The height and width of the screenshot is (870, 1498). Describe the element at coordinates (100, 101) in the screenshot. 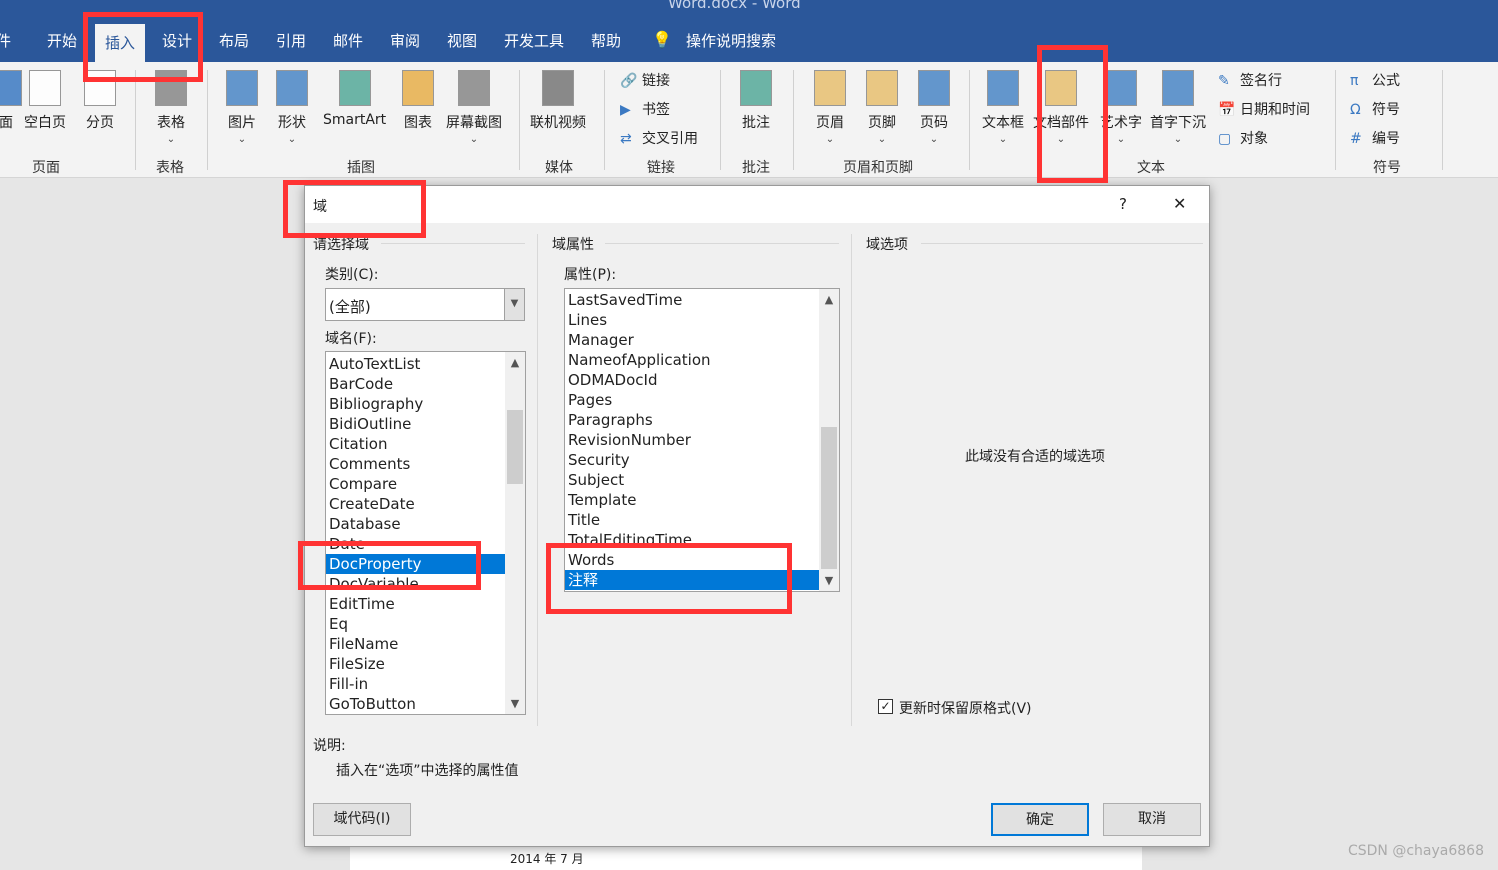

I see `ribbon-button-2: 分页` at that location.